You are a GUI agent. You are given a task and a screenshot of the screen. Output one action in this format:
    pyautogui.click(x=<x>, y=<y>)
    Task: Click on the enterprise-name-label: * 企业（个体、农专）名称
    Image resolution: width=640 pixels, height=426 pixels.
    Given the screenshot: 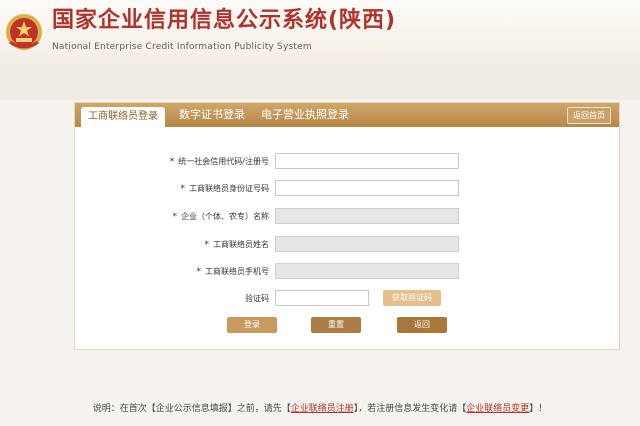 What is the action you would take?
    pyautogui.click(x=221, y=217)
    